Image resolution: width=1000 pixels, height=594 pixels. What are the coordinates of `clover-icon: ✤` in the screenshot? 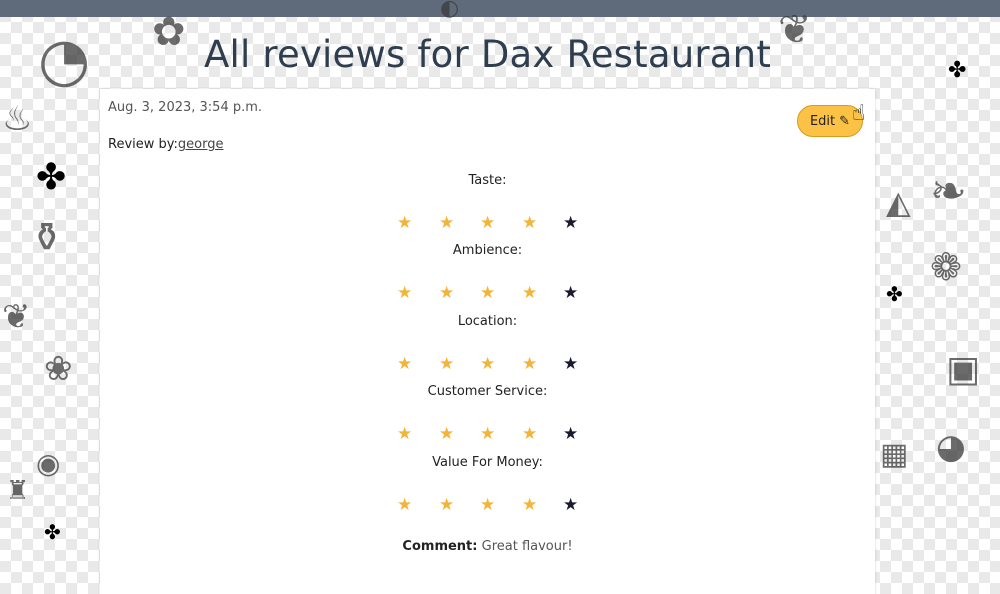 It's located at (51, 177).